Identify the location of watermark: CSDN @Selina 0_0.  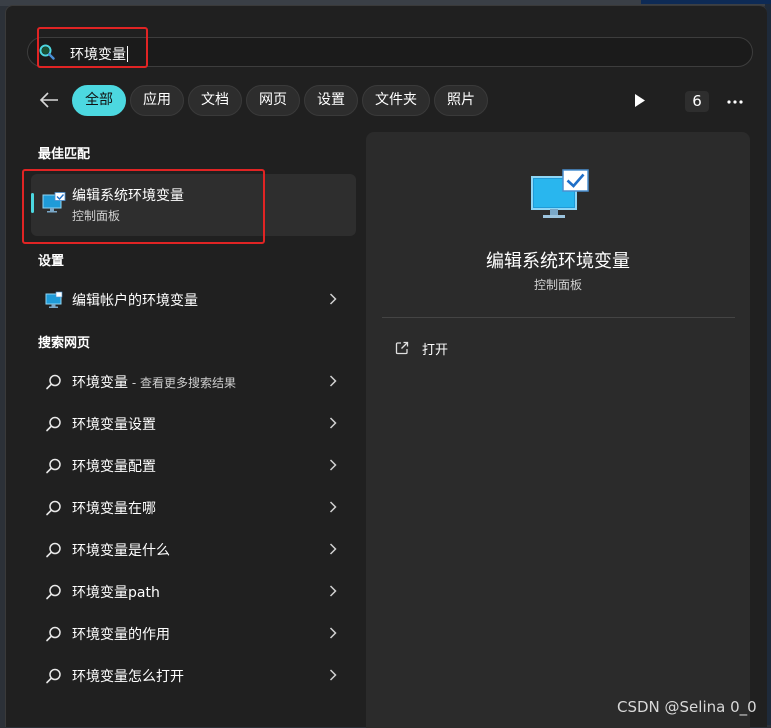
(687, 707).